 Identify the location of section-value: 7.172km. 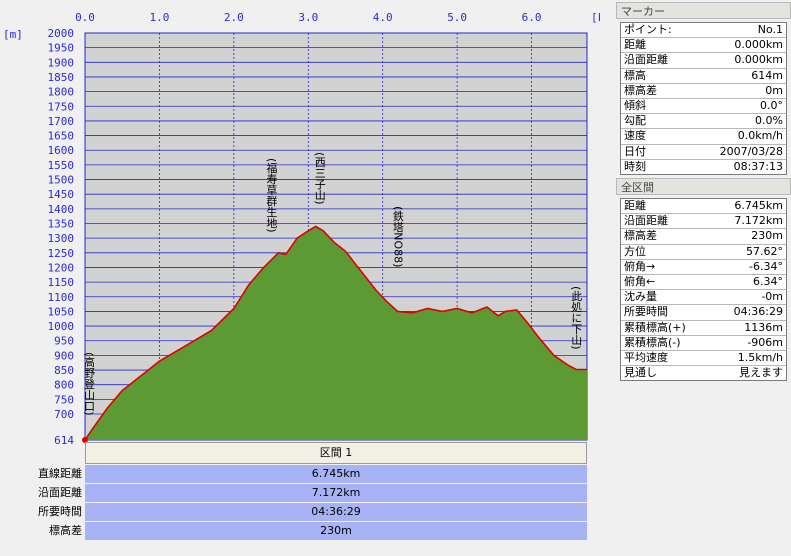
(336, 493).